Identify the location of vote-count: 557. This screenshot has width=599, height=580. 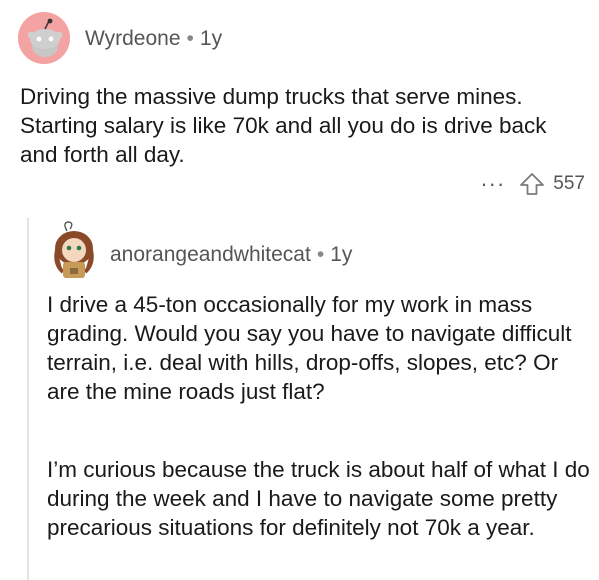
(569, 183).